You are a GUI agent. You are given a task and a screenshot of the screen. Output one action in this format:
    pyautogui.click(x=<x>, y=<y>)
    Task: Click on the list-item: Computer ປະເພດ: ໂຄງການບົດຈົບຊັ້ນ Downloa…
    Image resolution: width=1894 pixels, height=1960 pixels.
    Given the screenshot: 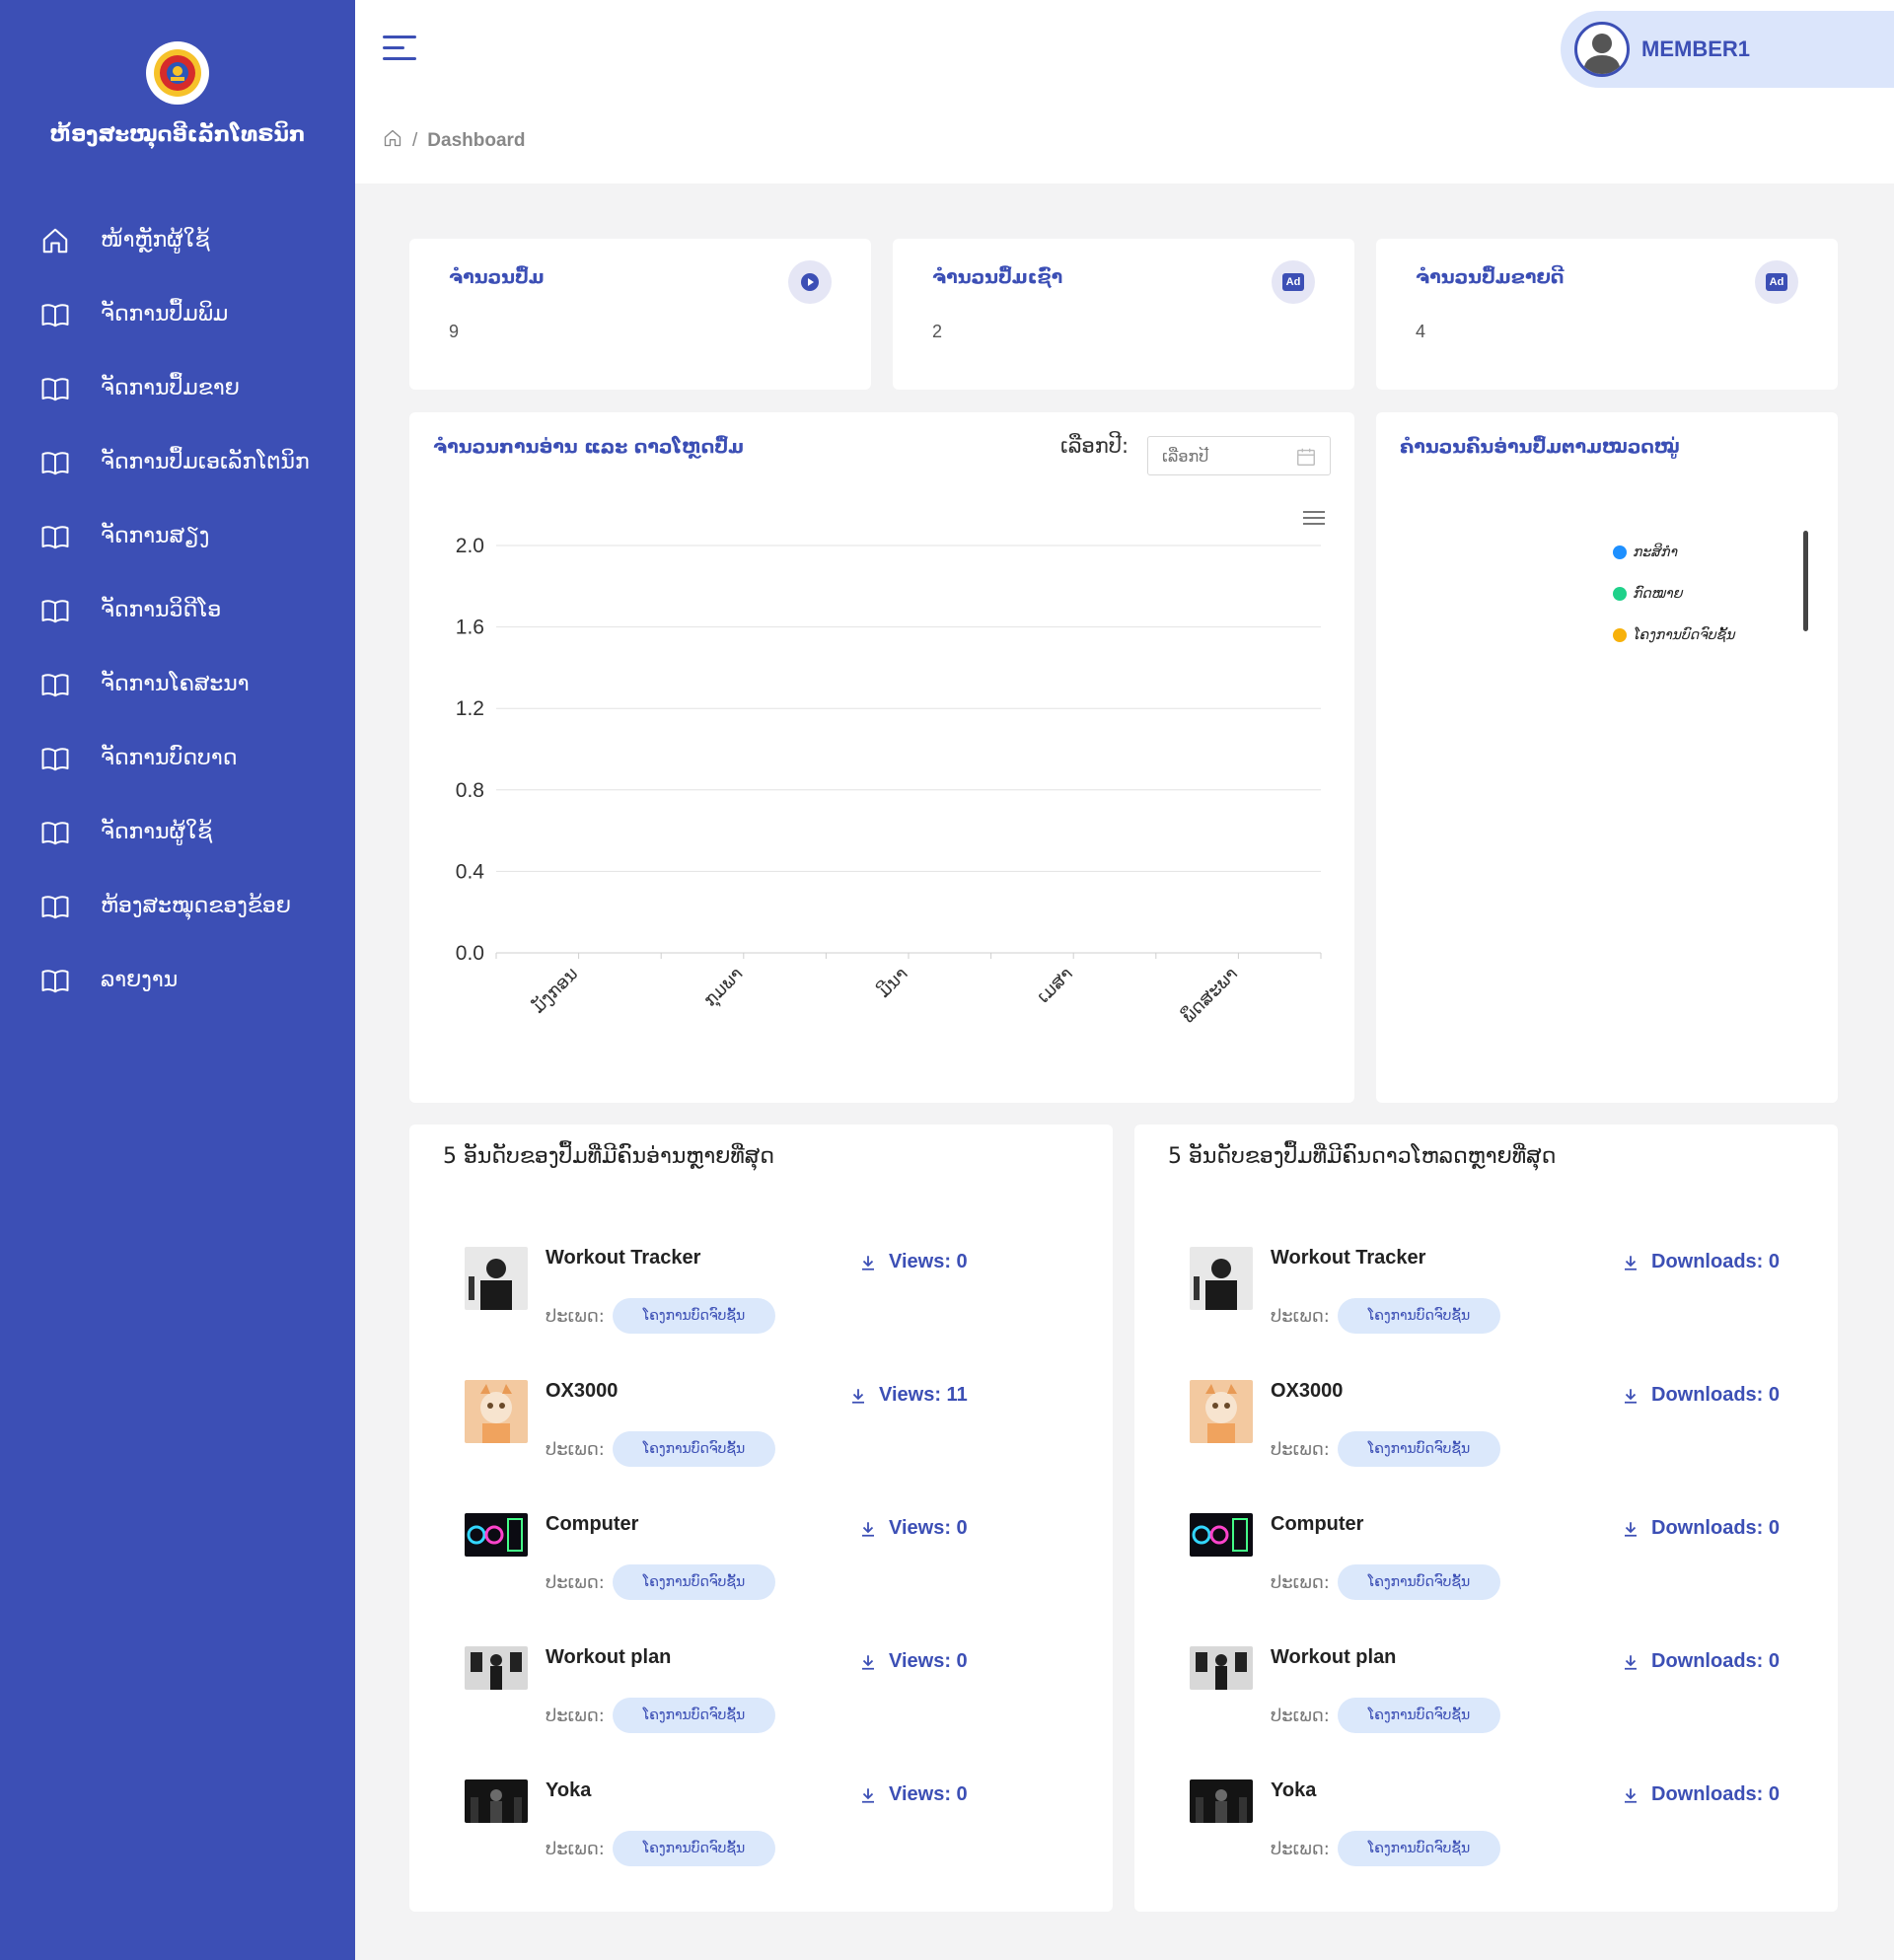 What is the action you would take?
    pyautogui.click(x=1486, y=1573)
    